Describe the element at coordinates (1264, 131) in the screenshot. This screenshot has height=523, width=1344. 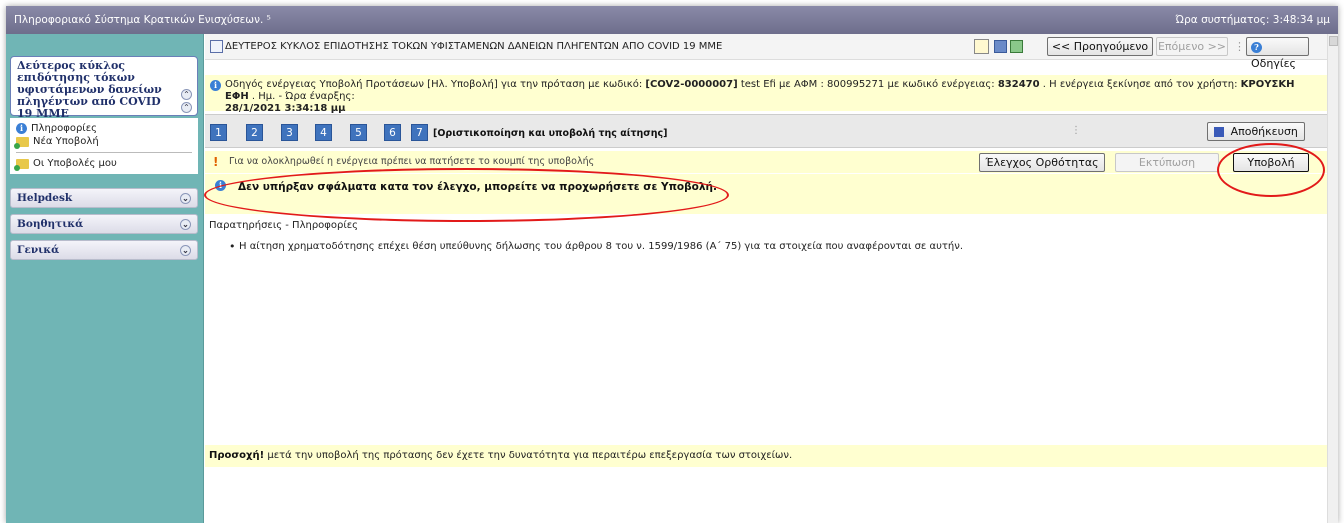
I see `save-label: Αποθήκευση` at that location.